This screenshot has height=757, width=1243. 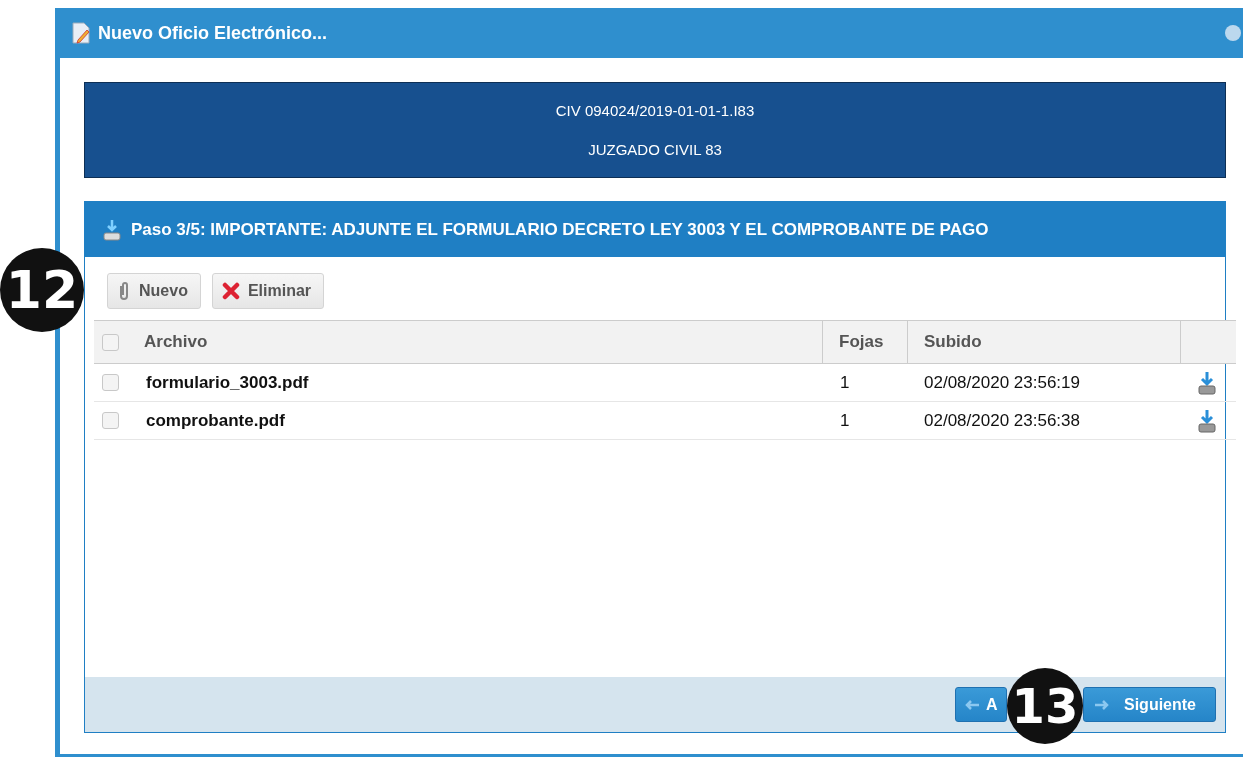 I want to click on back-button: A, so click(x=981, y=704).